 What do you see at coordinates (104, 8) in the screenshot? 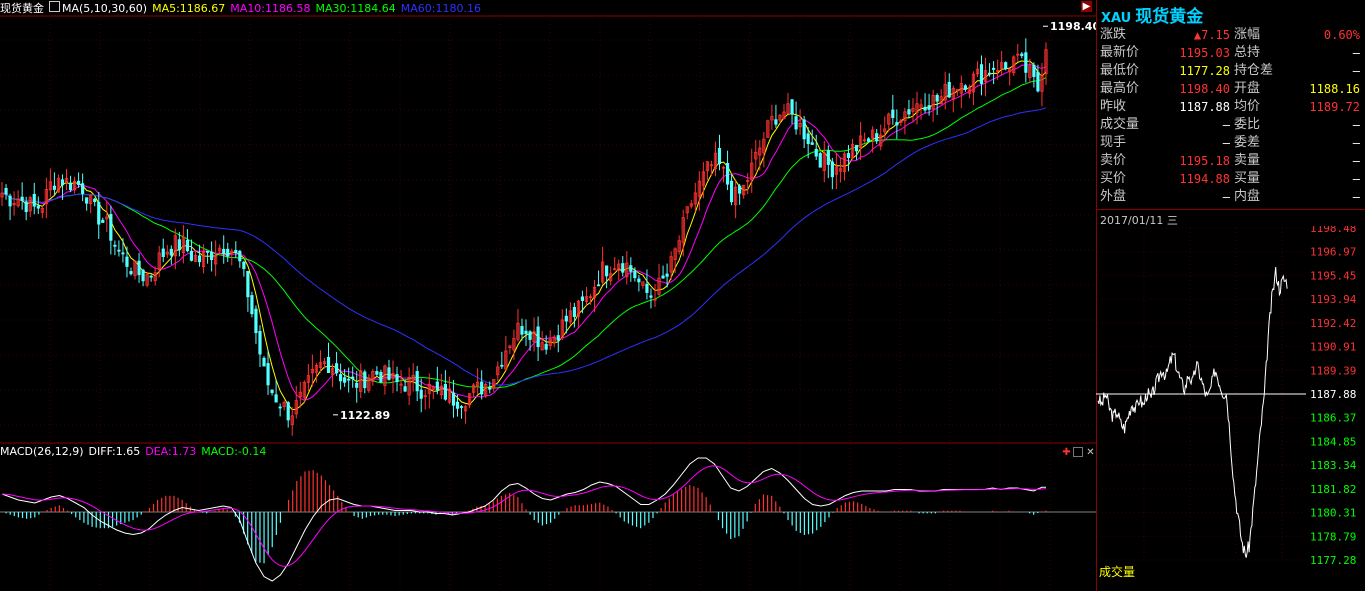
I see `ma-indicator-label: MA(5,10,30,60)` at bounding box center [104, 8].